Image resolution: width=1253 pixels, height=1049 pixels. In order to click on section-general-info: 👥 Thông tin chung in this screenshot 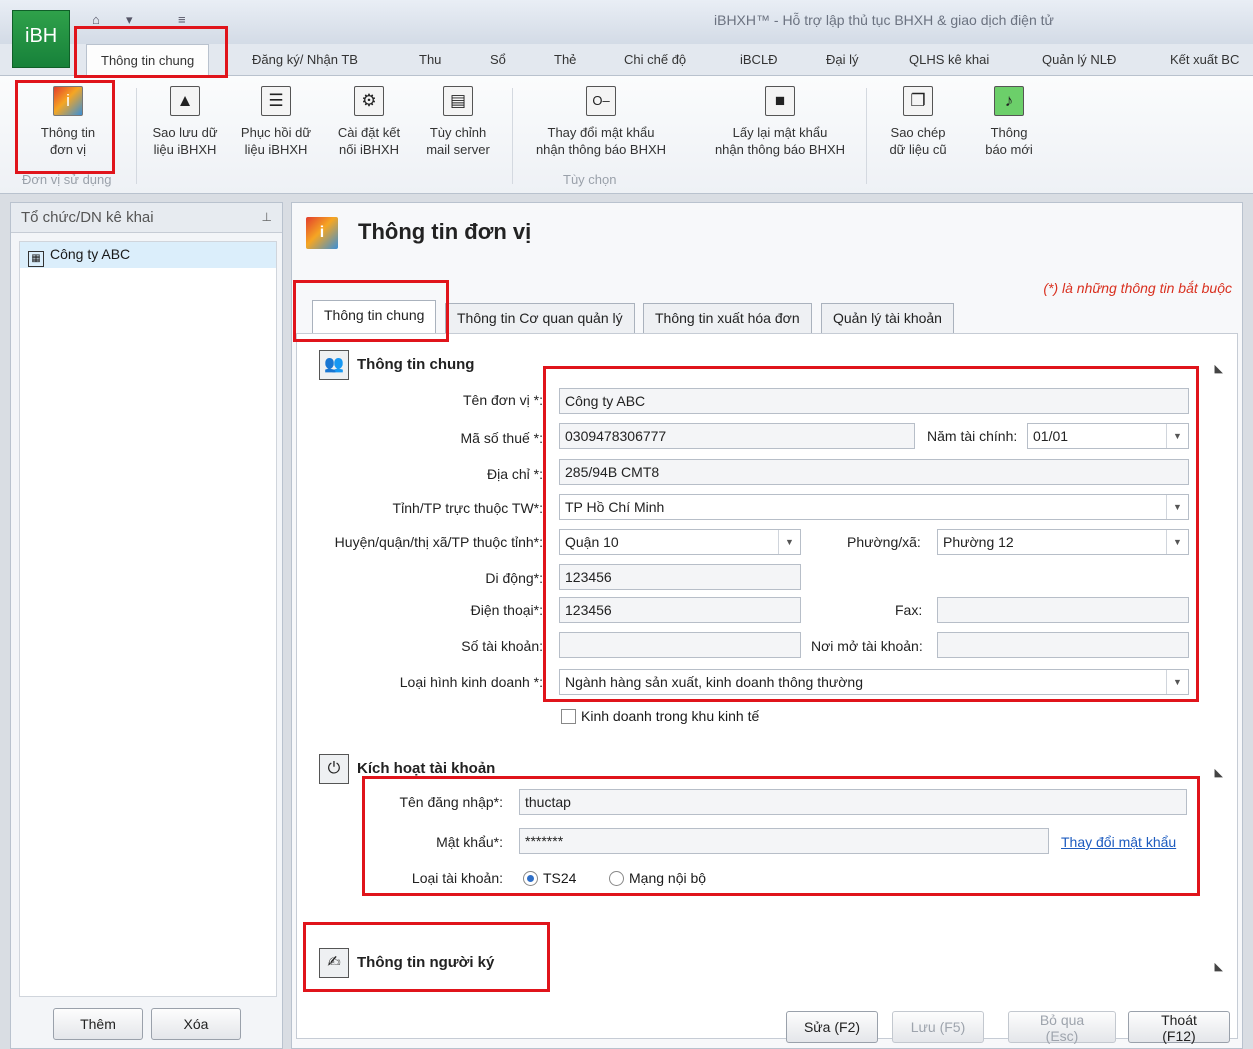, I will do `click(396, 365)`.